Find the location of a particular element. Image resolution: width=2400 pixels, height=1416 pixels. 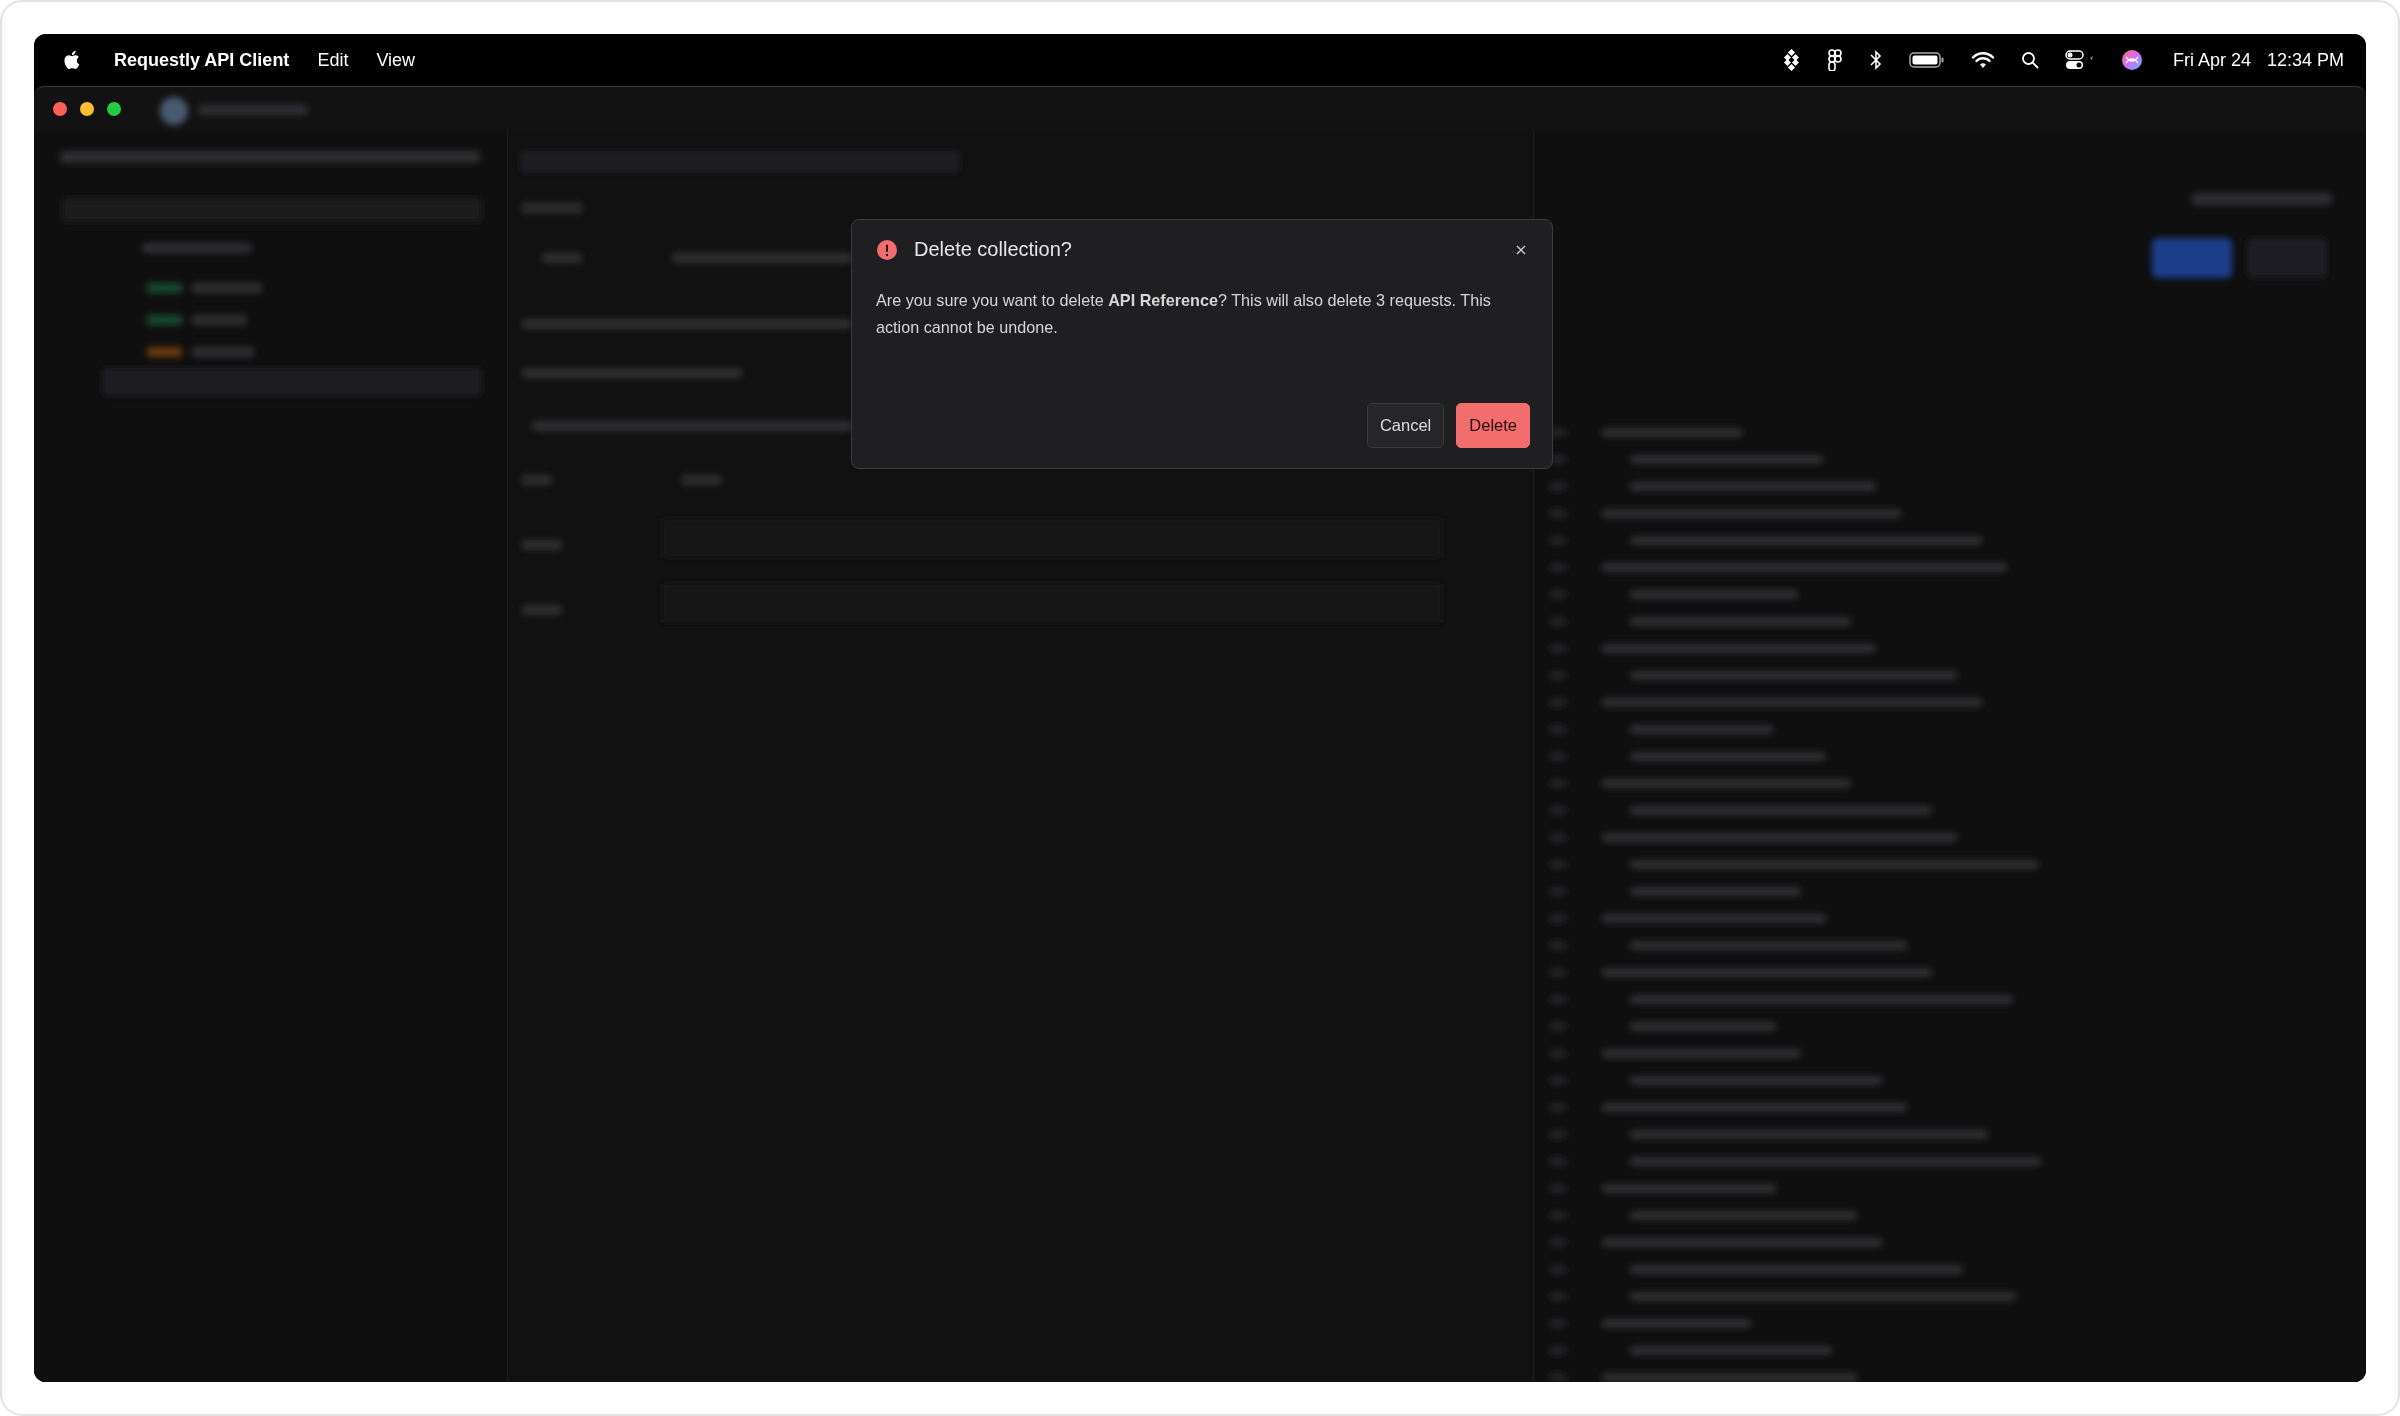

menu-item: View is located at coordinates (396, 60).